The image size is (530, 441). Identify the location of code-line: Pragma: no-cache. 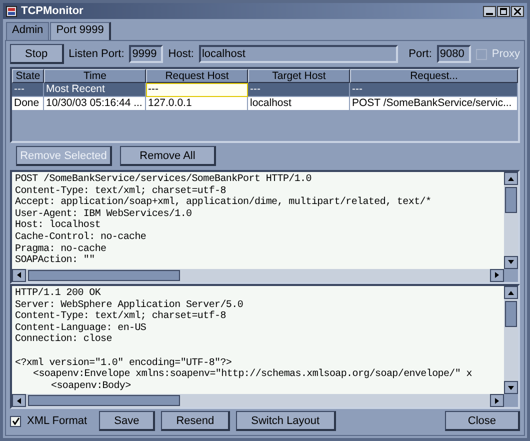
(60, 249).